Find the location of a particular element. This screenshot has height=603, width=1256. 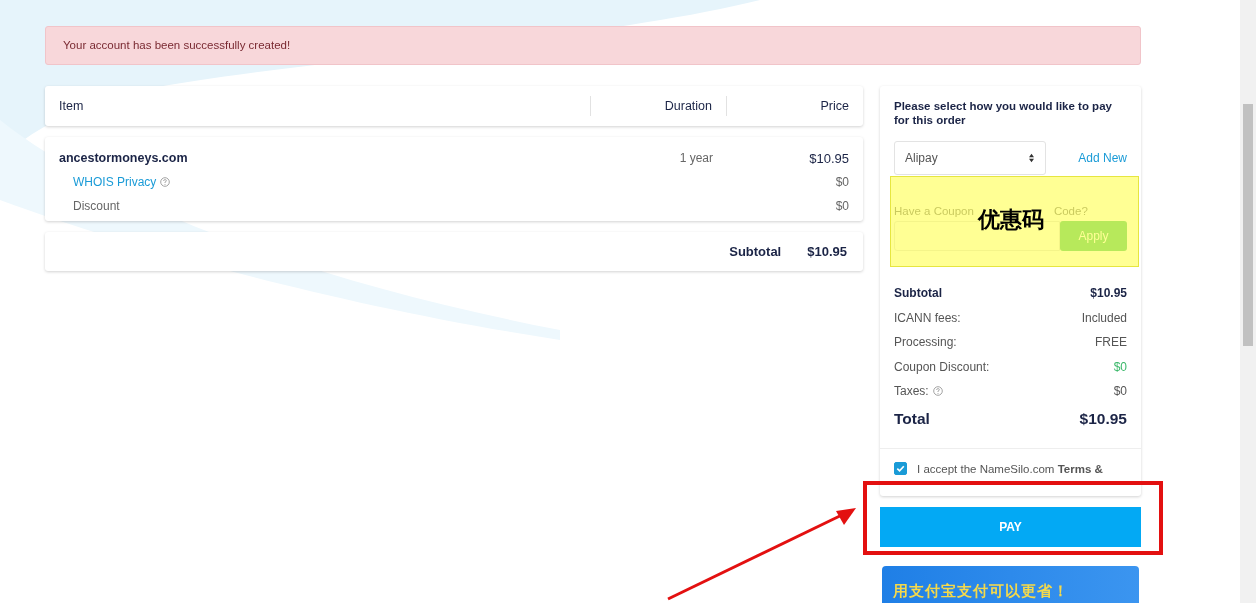

subtotal-label: Subtotal is located at coordinates (755, 251).